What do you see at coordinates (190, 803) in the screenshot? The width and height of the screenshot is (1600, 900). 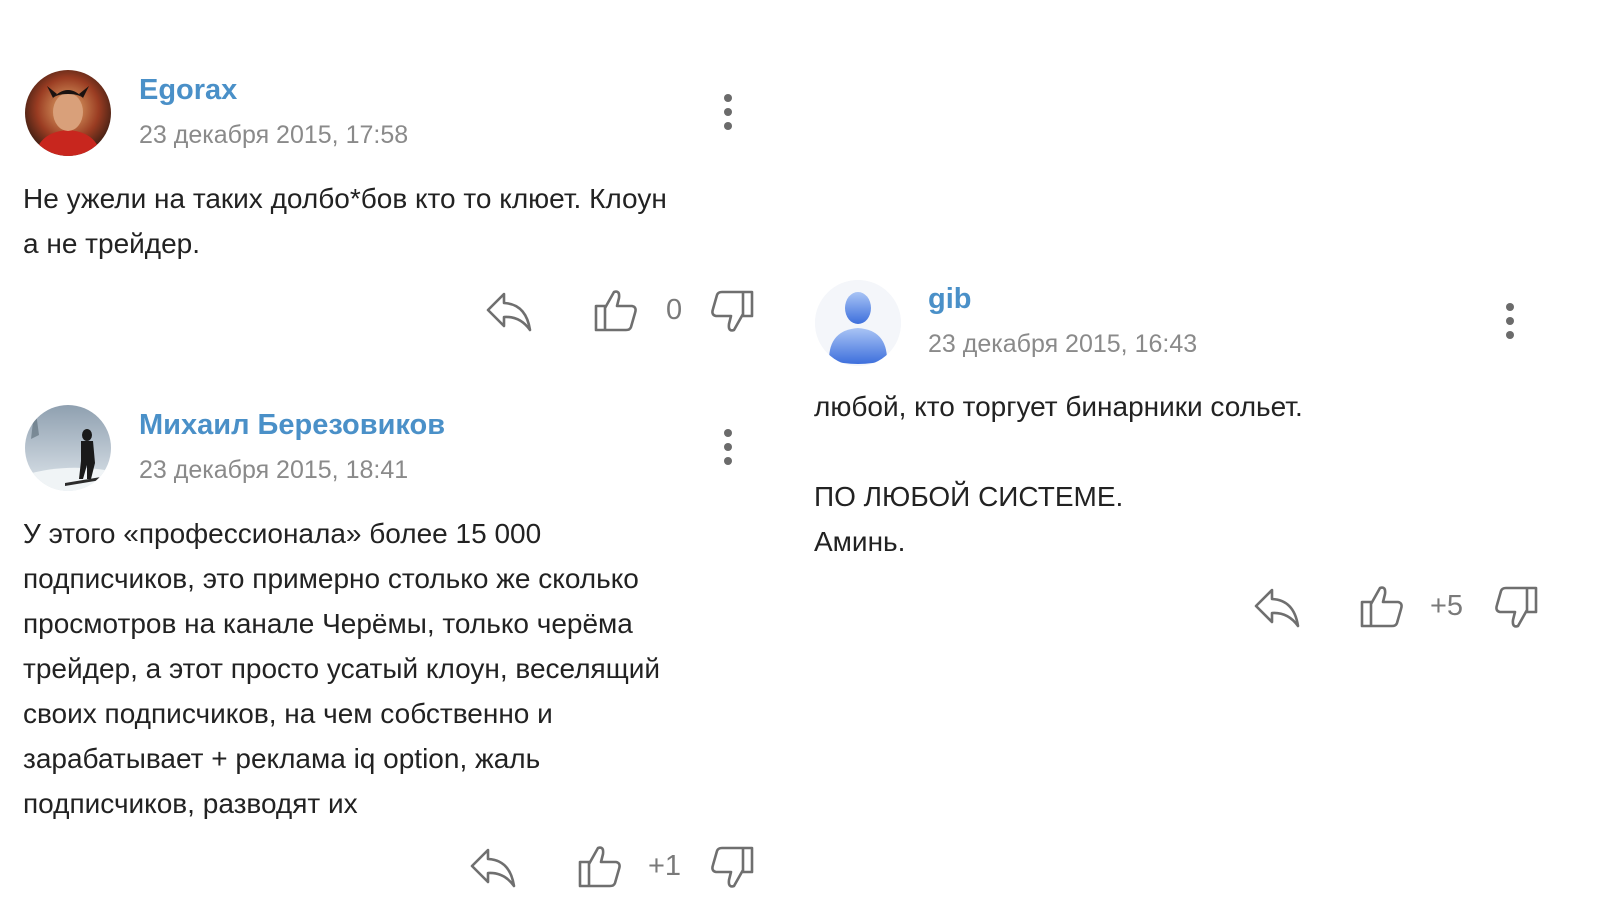 I see `comment-text-line: подписчиков, разводят их` at bounding box center [190, 803].